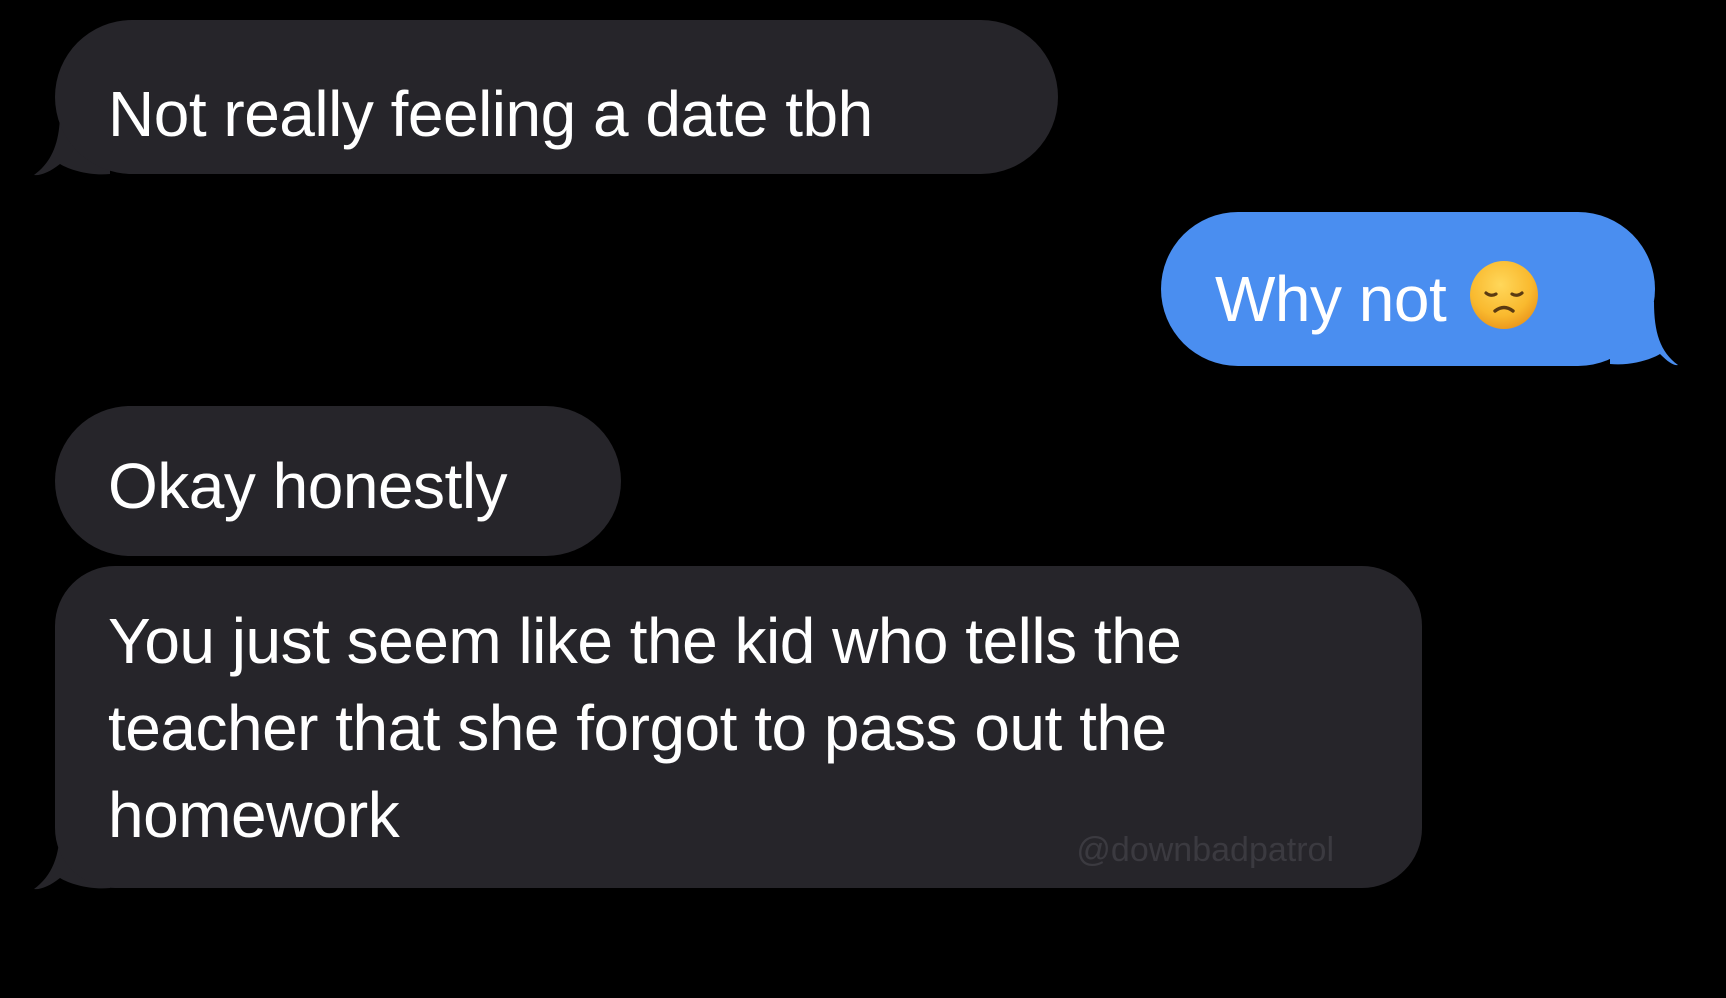  What do you see at coordinates (490, 114) in the screenshot?
I see `message-text: Not really feeling a date tbh` at bounding box center [490, 114].